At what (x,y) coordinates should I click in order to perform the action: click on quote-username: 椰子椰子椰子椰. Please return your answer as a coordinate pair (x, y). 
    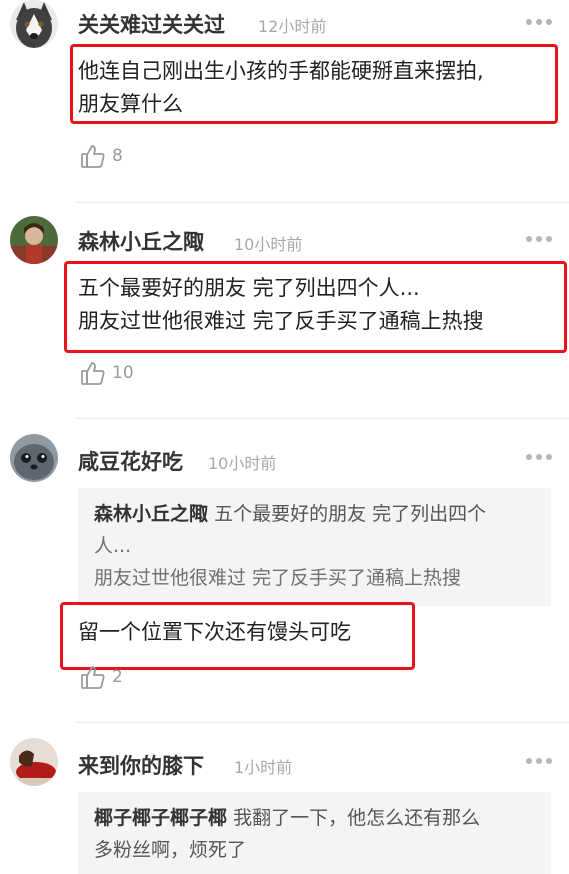
    Looking at the image, I should click on (160, 818).